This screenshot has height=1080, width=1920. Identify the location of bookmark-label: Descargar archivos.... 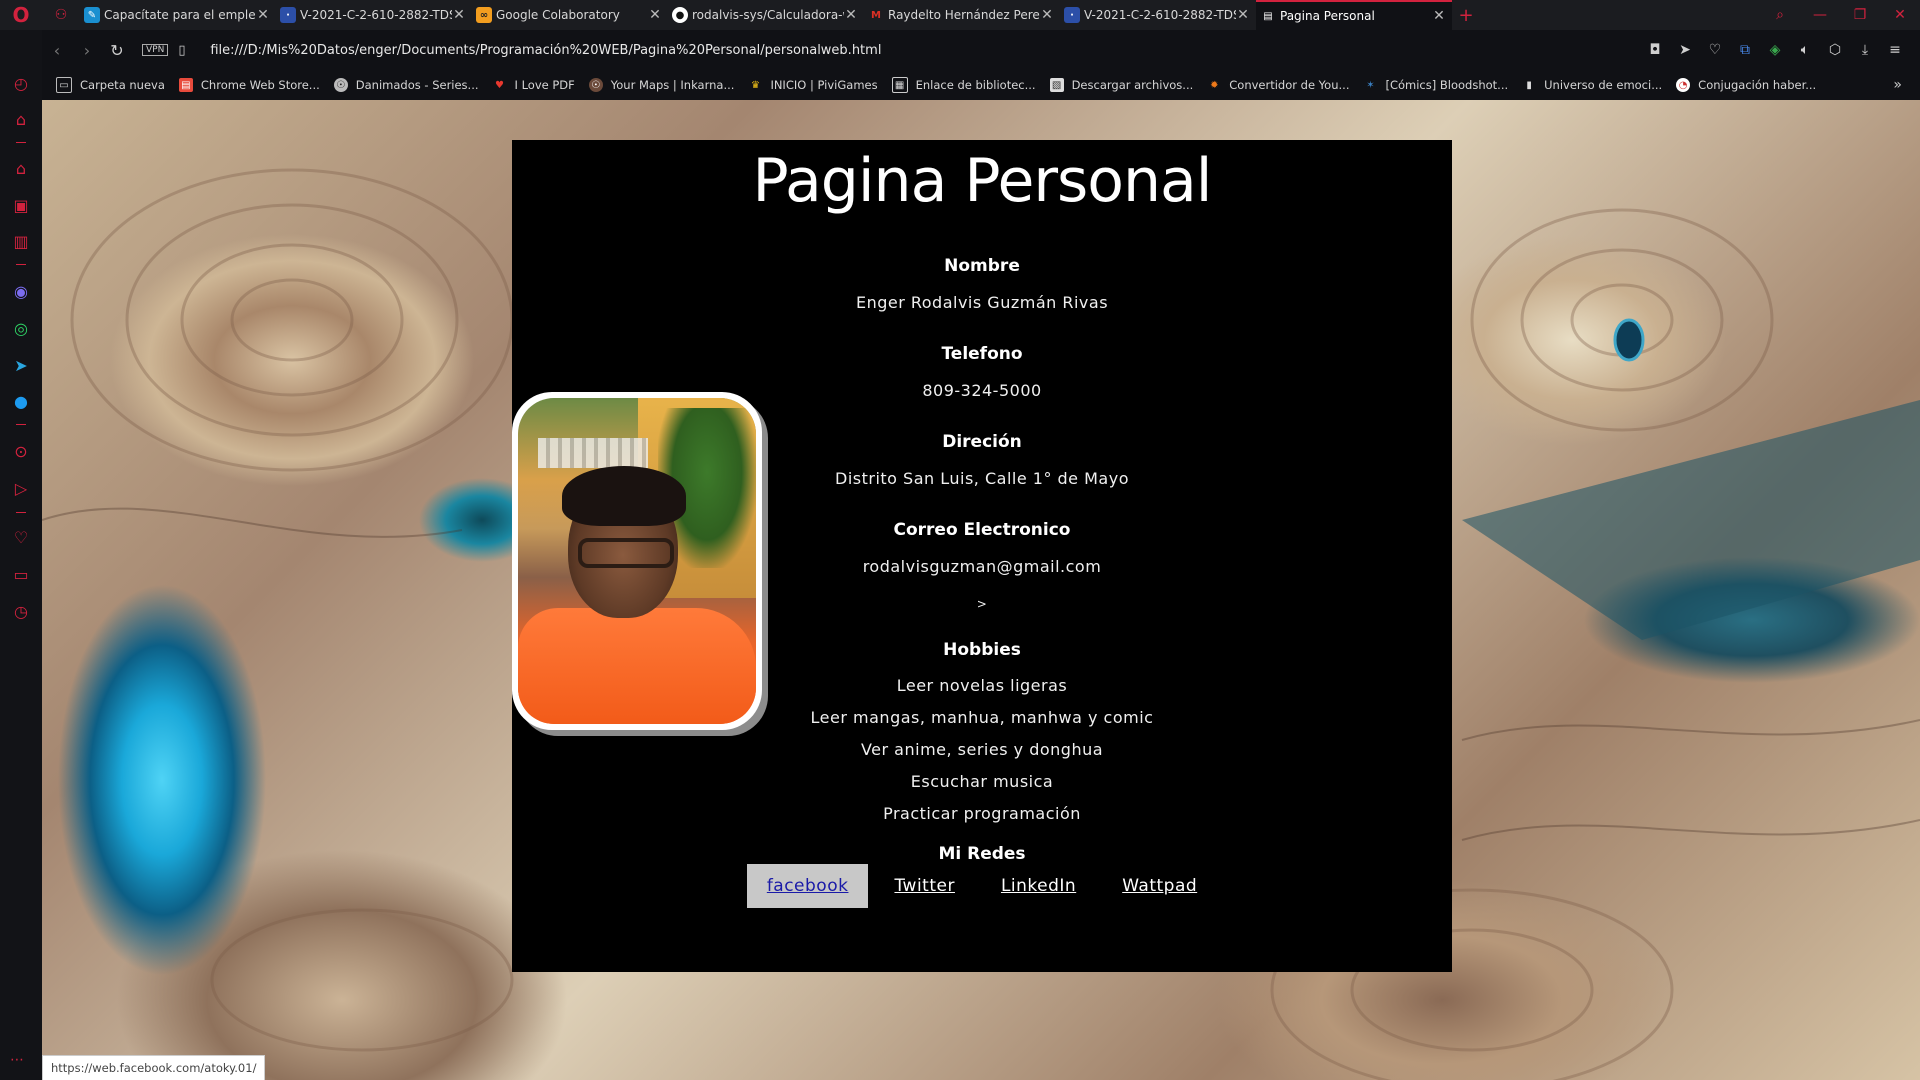
(1132, 85).